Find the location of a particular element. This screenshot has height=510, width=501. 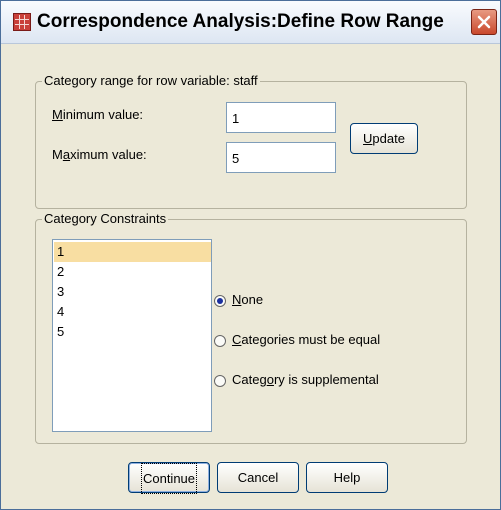

radio-category-is-supplemental: Category is supplemental is located at coordinates (296, 379).